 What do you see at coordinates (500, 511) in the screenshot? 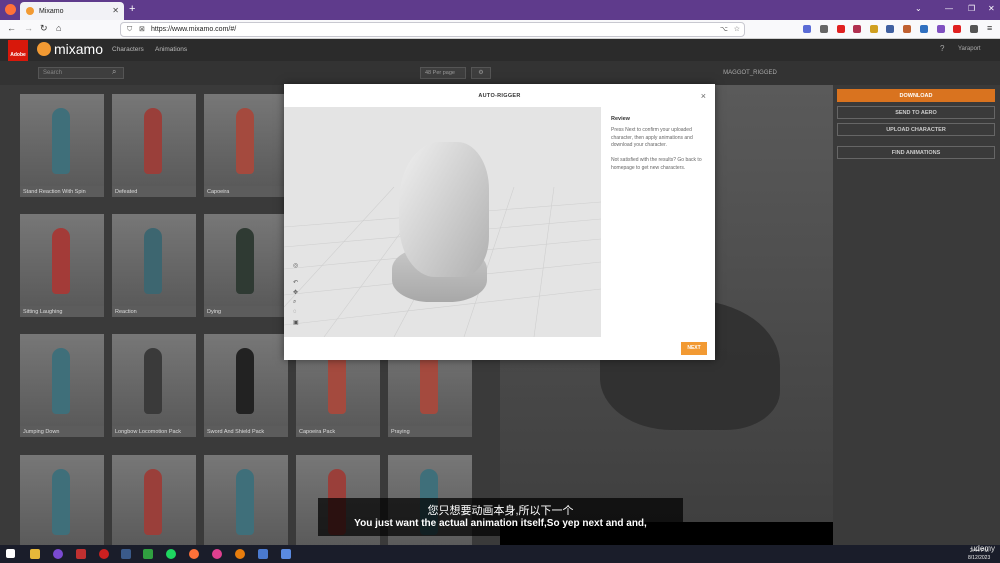
I see `subtitle-chinese: 您只想要动画本身,所以下一个` at bounding box center [500, 511].